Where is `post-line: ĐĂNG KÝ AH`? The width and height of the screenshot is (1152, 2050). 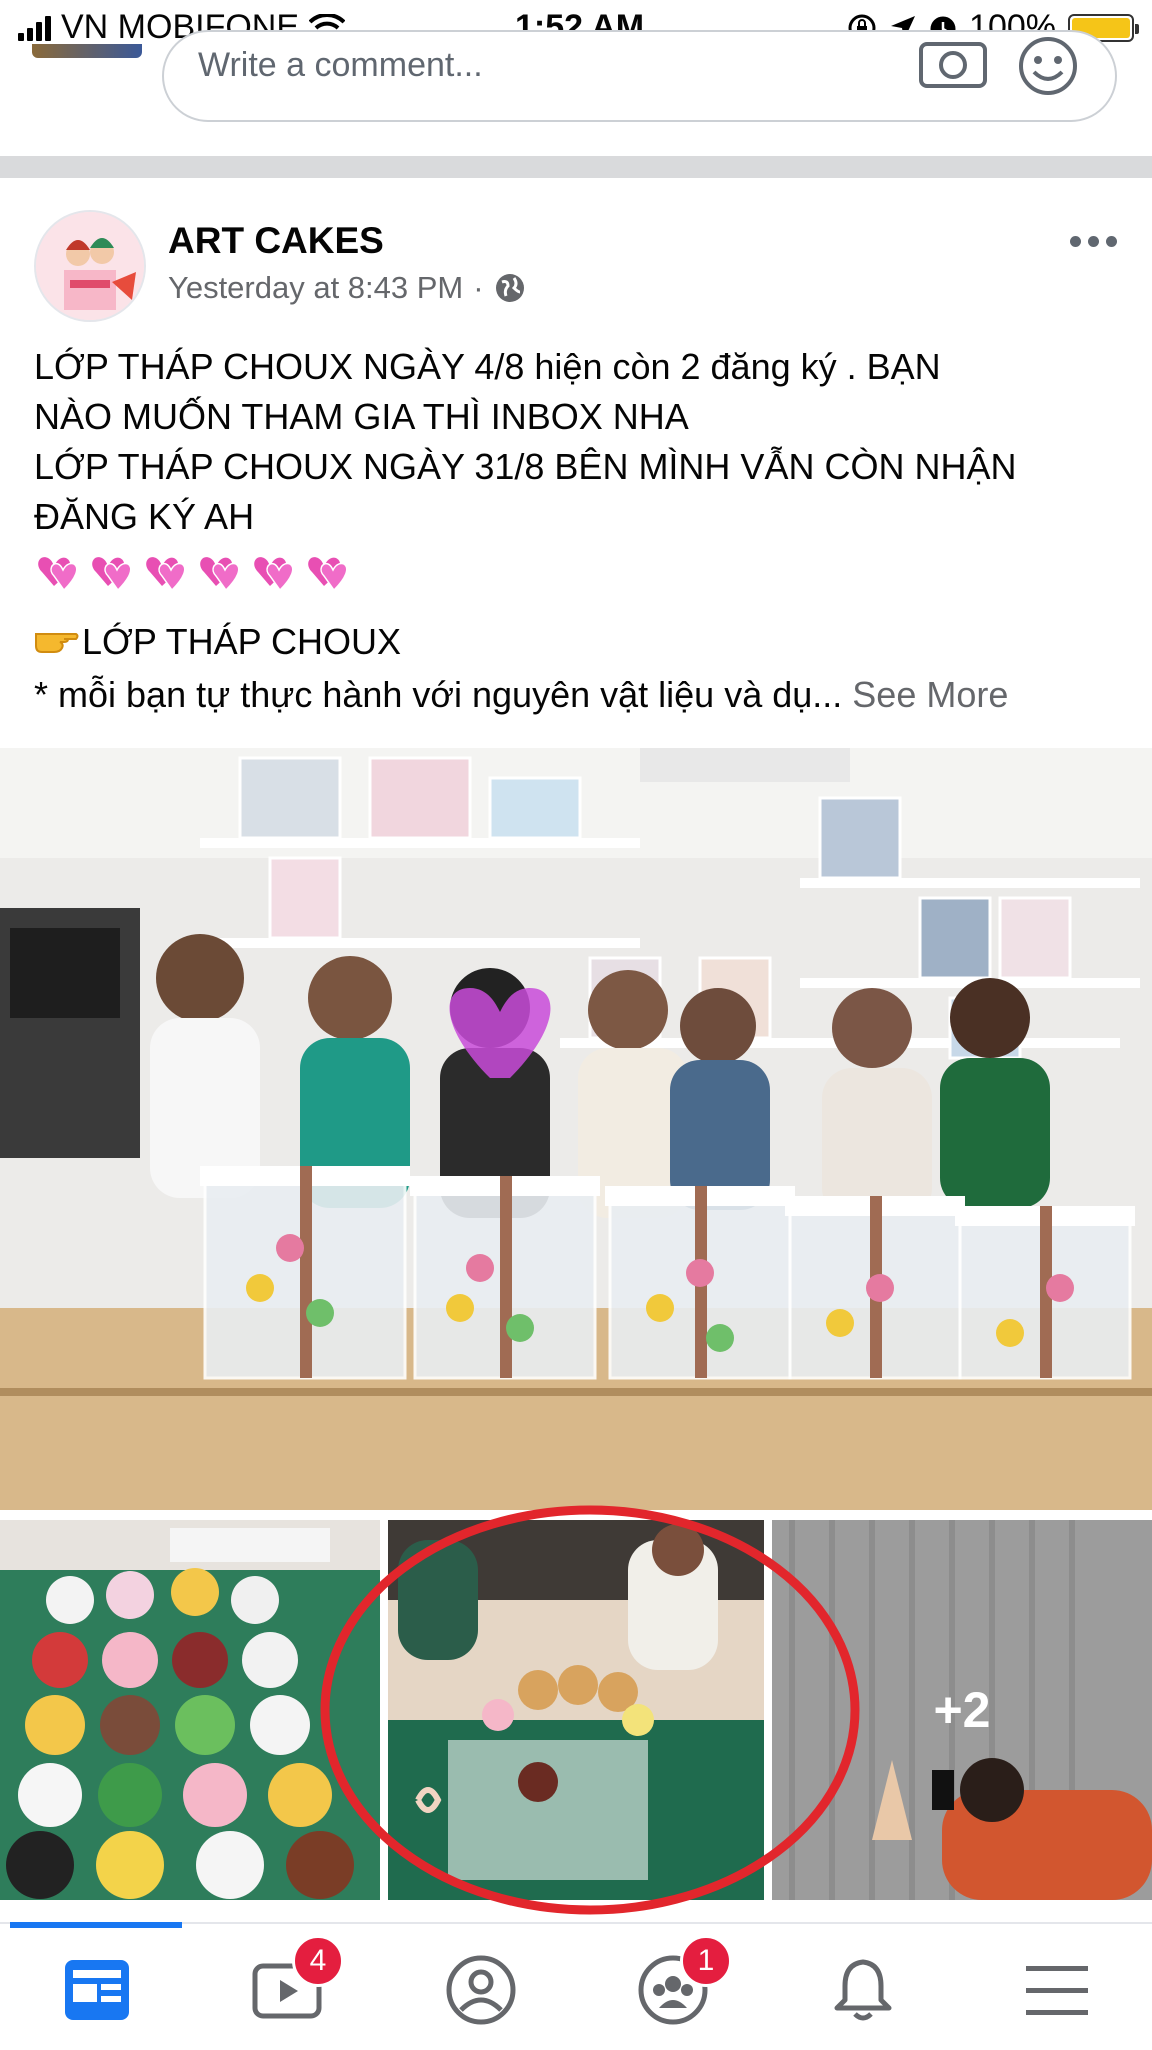 post-line: ĐĂNG KÝ AH is located at coordinates (144, 516).